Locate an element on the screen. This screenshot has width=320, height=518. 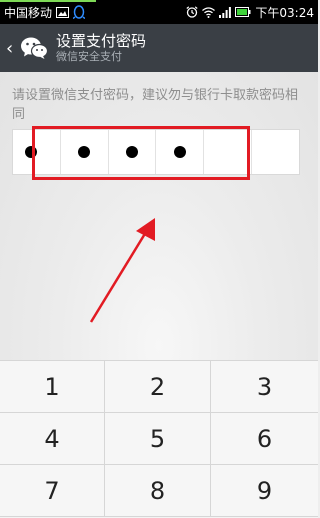
status-bar: 中国移动 下午03:24 is located at coordinates (159, 12).